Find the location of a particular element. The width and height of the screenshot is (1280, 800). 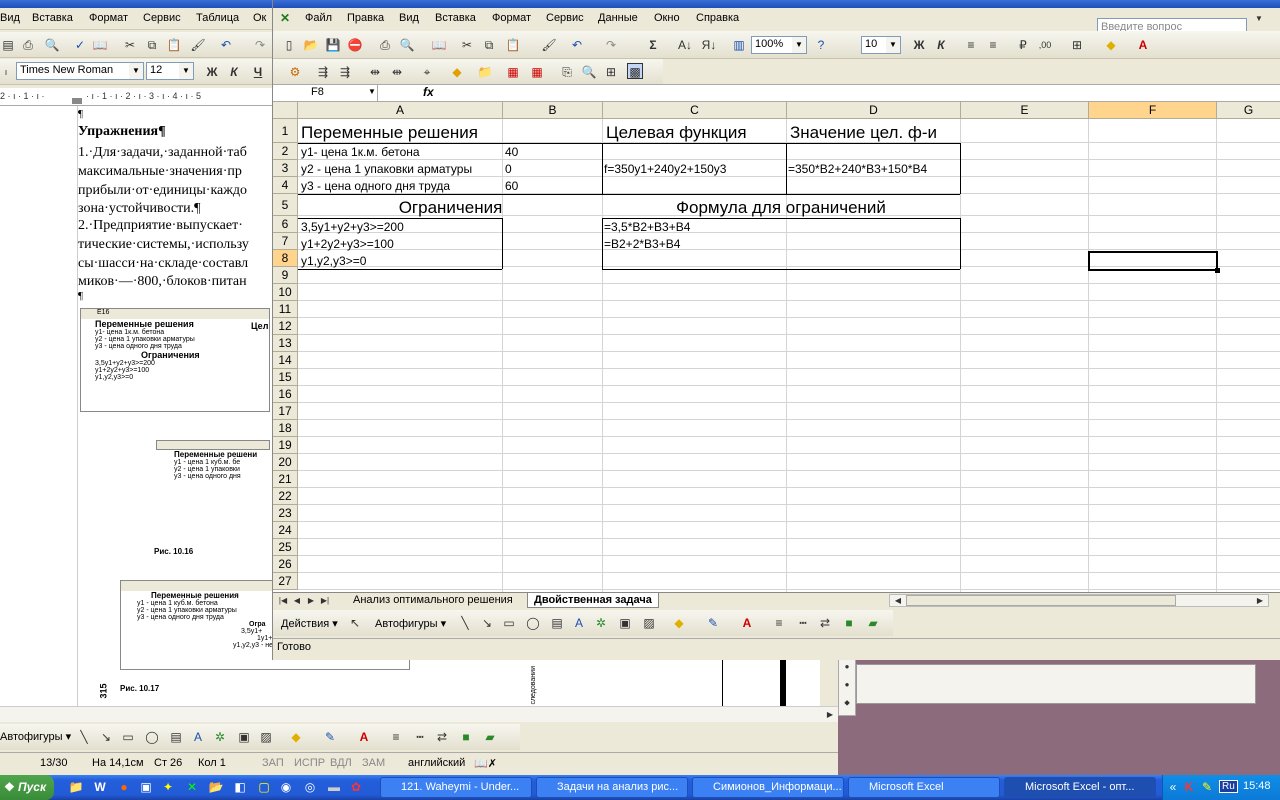

sort-descending-icon: Я↓ is located at coordinates (709, 45).